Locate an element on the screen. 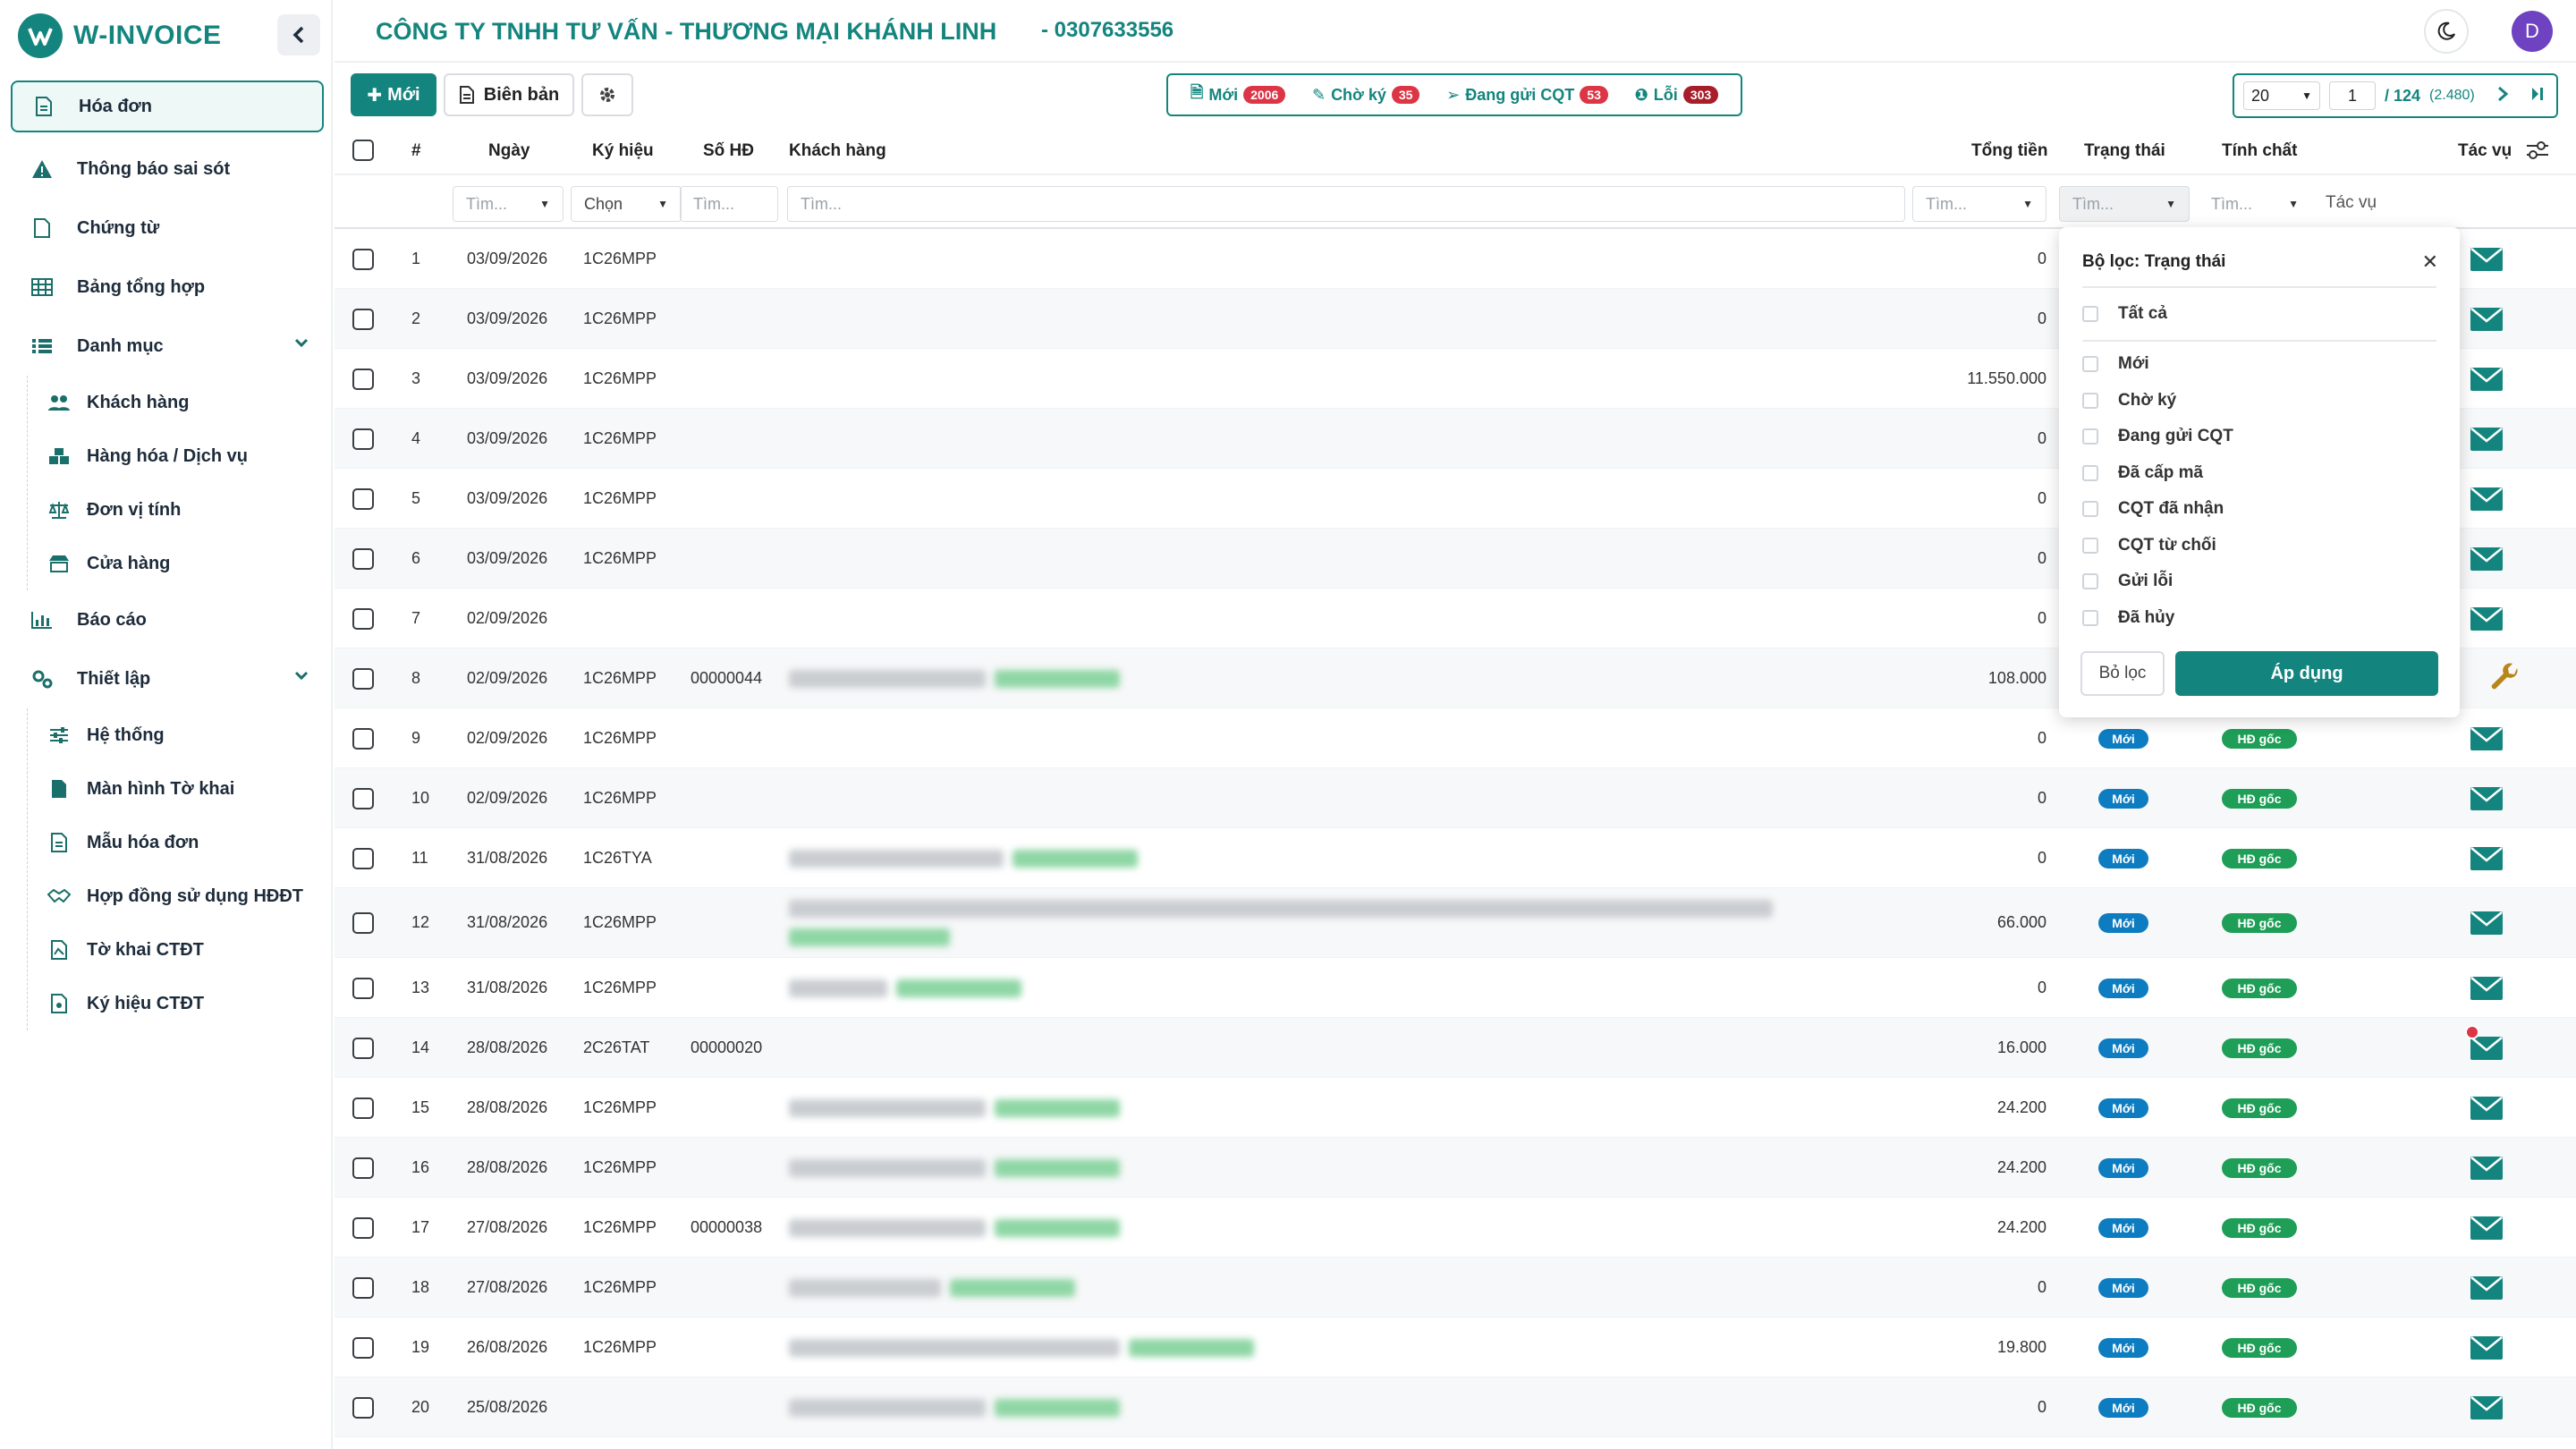  status-filter-input: Tìm... ▼ is located at coordinates (2124, 204).